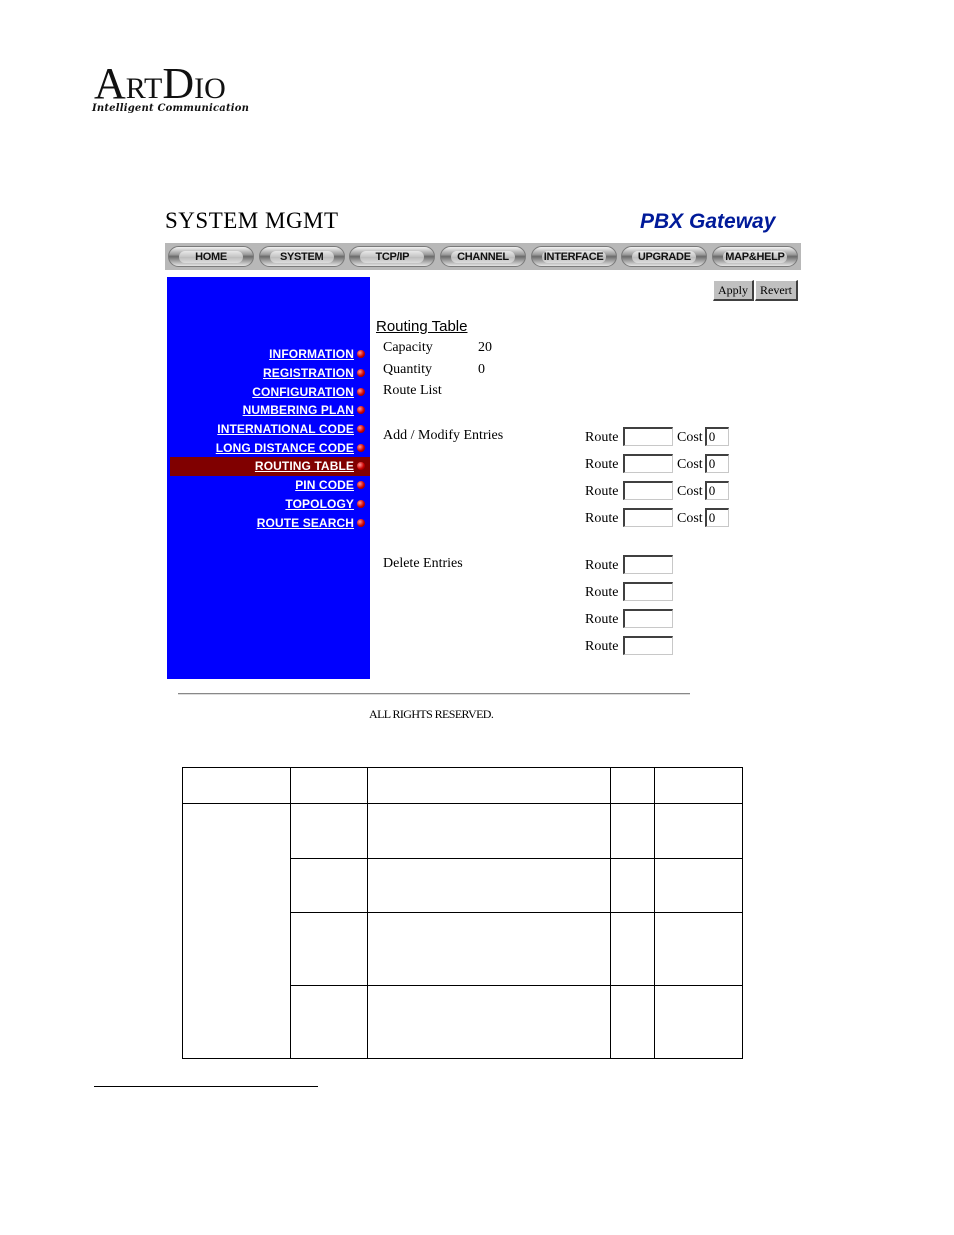  I want to click on sidebar-item-label: ROUTING TABLE, so click(304, 466).